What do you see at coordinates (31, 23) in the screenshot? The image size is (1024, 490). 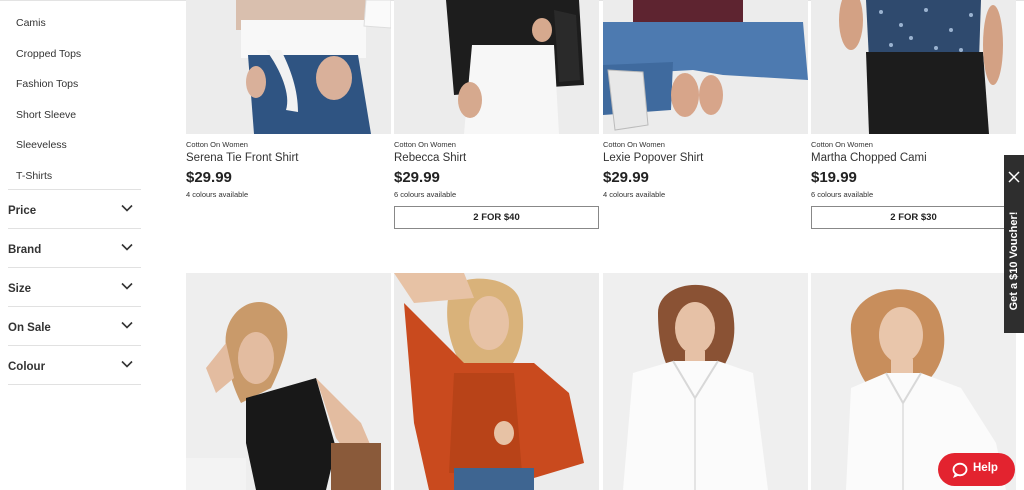 I see `subcategory-camis: Camis` at bounding box center [31, 23].